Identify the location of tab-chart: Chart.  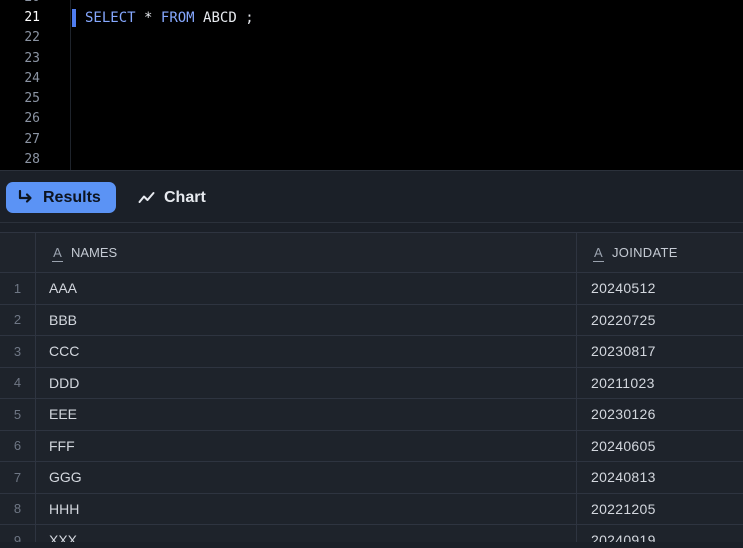
(175, 197).